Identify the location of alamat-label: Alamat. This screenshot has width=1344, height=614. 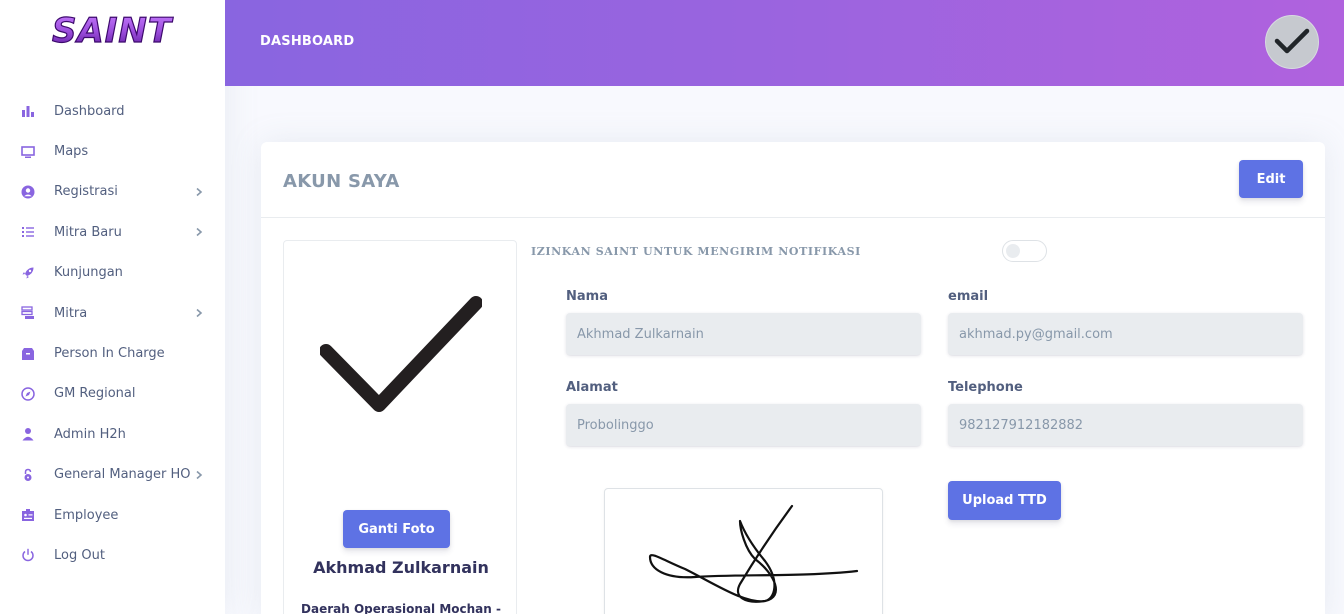
(592, 387).